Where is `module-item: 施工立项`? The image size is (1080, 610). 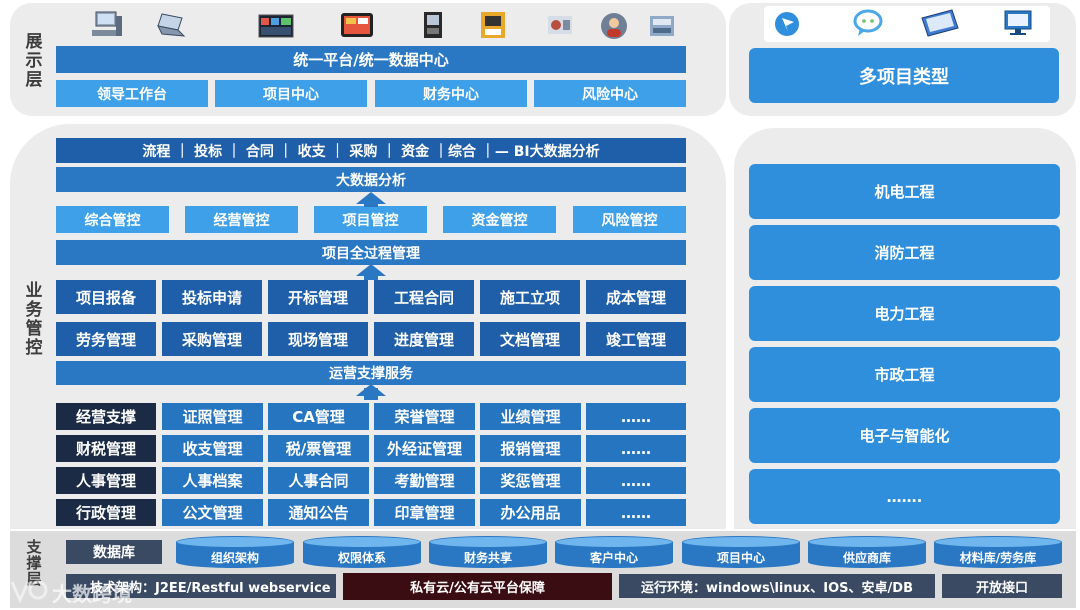
module-item: 施工立项 is located at coordinates (530, 297).